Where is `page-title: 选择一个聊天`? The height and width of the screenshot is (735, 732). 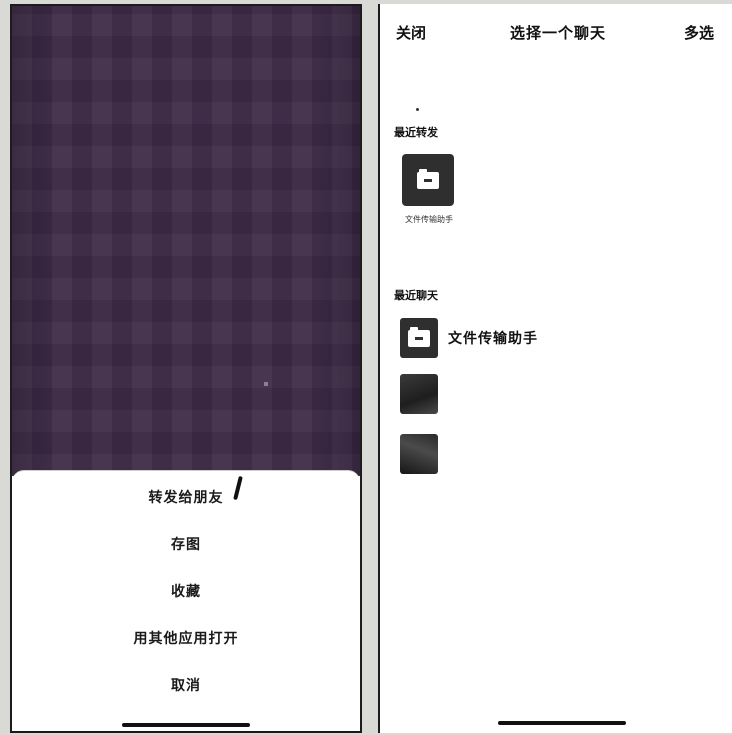 page-title: 选择一个聊天 is located at coordinates (558, 33).